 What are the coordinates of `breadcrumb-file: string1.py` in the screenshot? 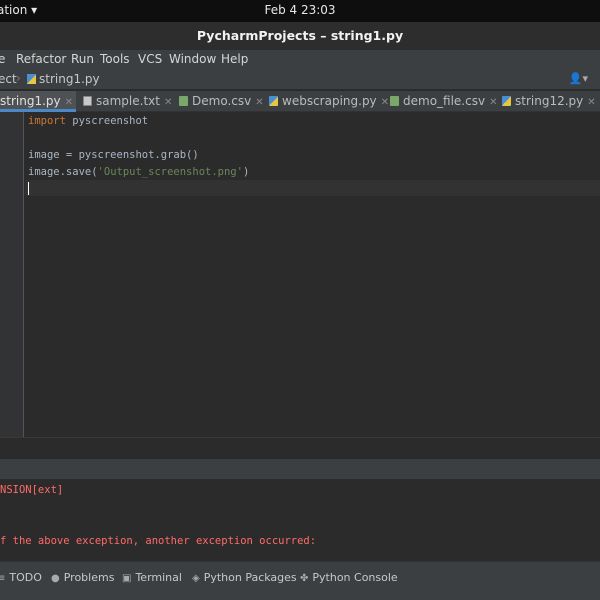 It's located at (63, 79).